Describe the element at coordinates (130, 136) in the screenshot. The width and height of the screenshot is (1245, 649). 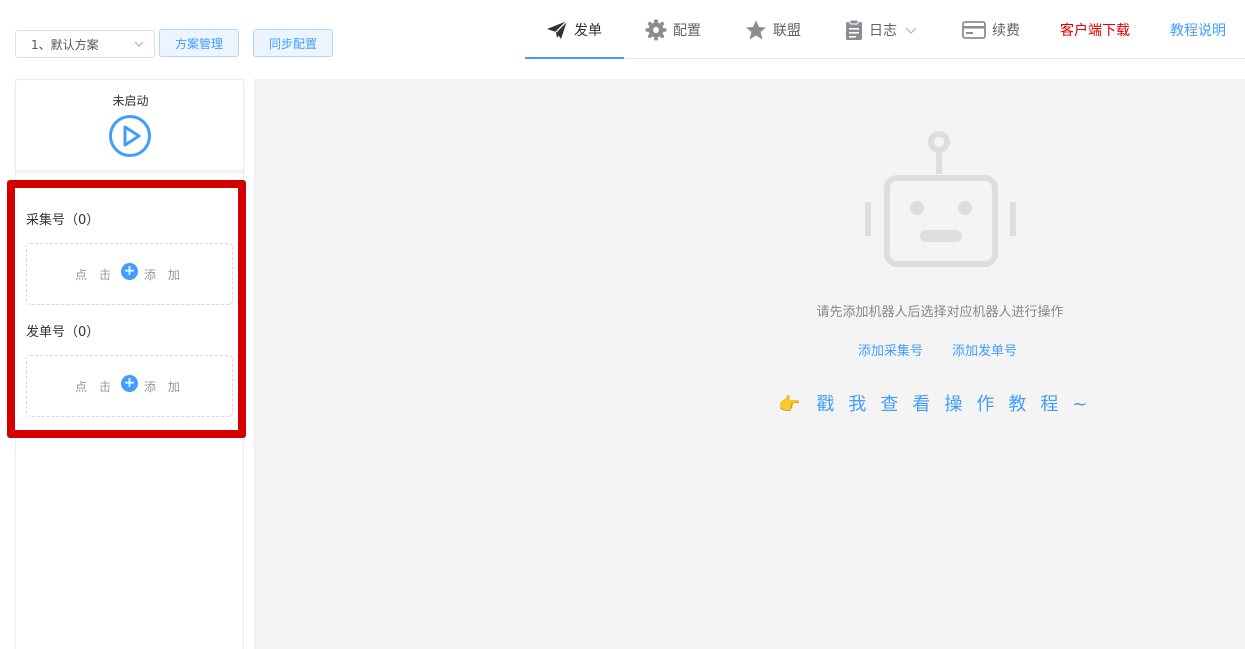
I see `play-icon` at that location.